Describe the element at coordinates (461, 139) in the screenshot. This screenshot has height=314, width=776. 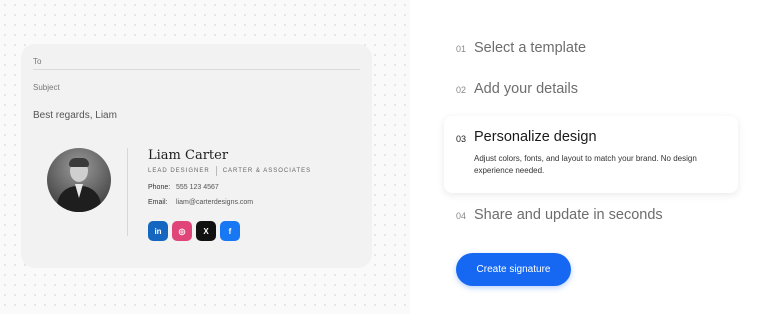
I see `step-number: 03` at that location.